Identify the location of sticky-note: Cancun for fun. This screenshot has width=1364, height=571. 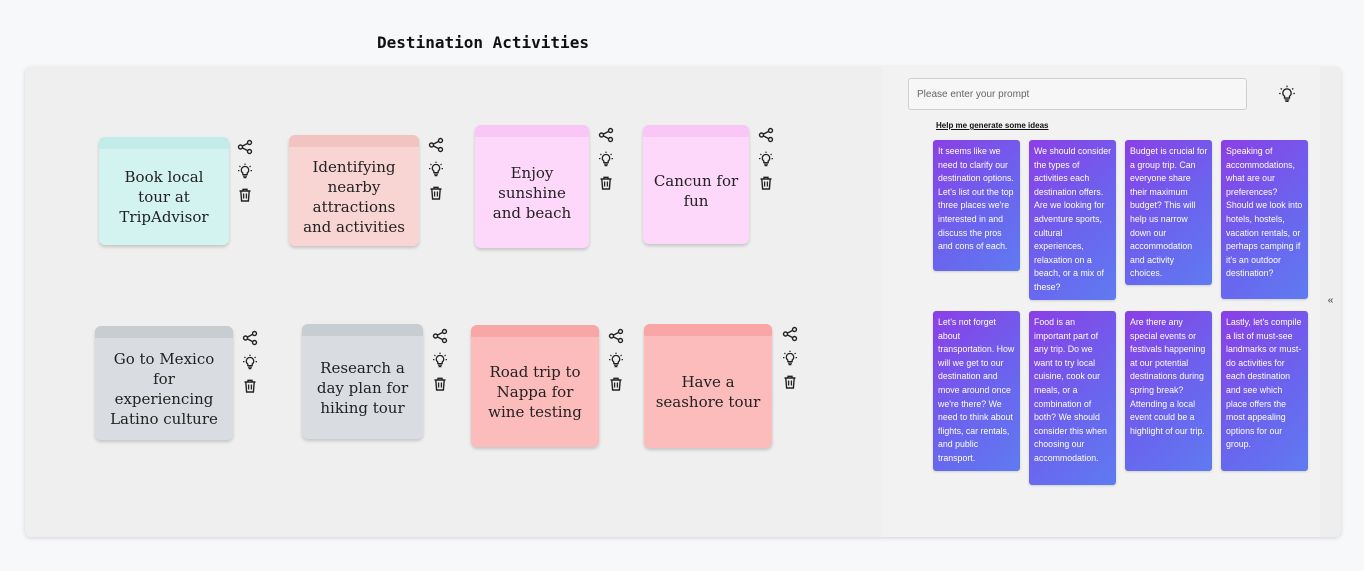
(696, 184).